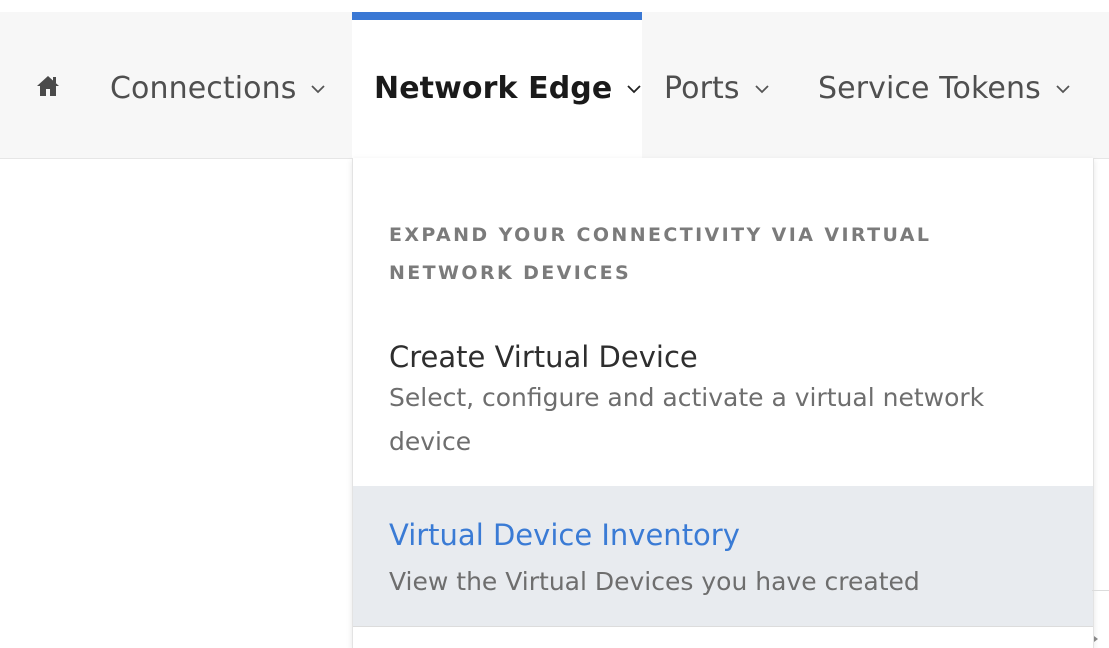 The image size is (1109, 648). I want to click on nav-item-connections: Connections, so click(218, 88).